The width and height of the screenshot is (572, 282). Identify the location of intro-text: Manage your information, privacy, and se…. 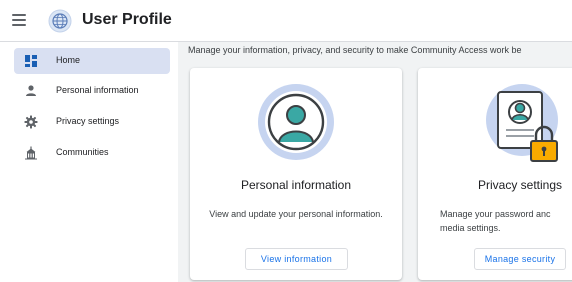
(355, 50).